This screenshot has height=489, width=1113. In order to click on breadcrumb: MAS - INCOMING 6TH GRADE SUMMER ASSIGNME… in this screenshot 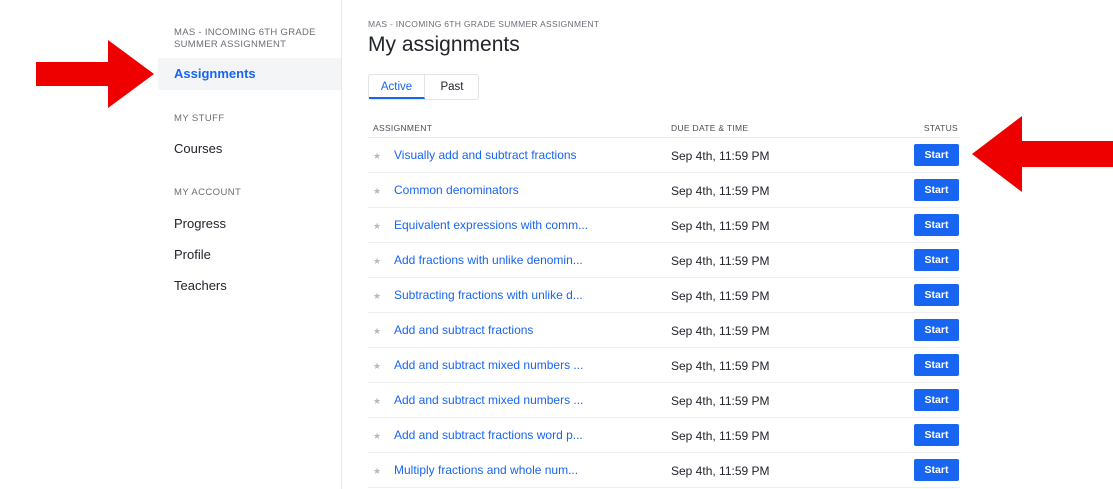, I will do `click(484, 24)`.